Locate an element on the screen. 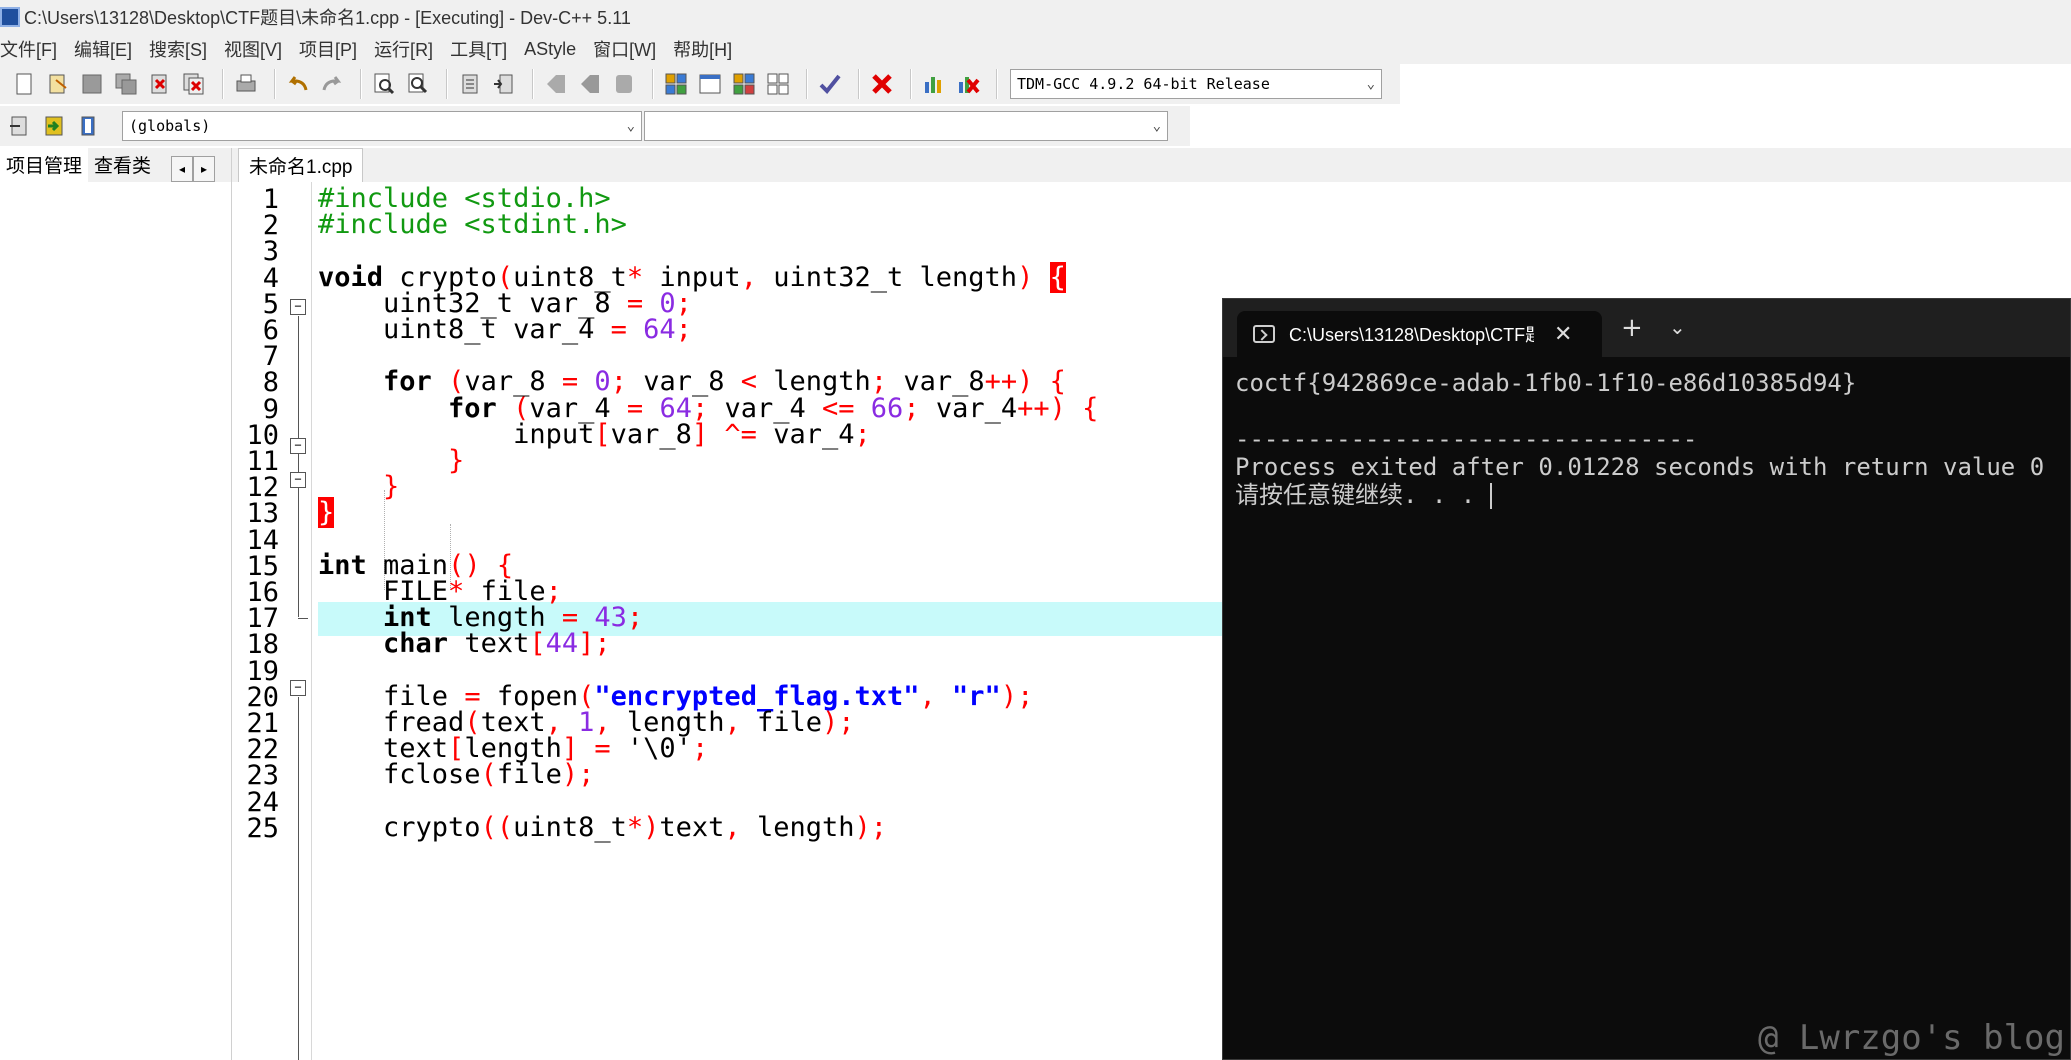  terminal-icon is located at coordinates (1264, 334).